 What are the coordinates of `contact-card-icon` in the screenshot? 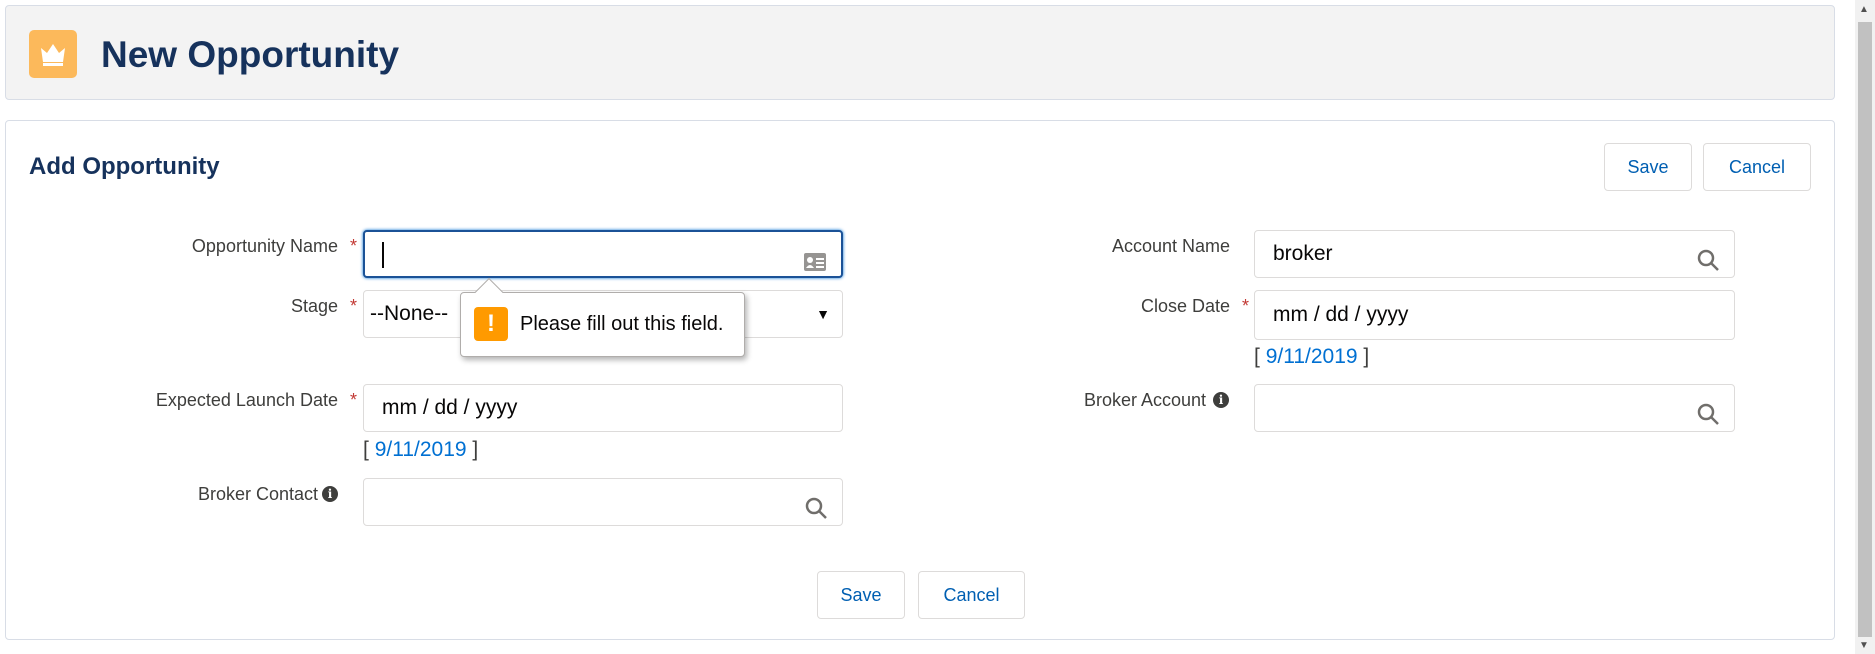 It's located at (815, 266).